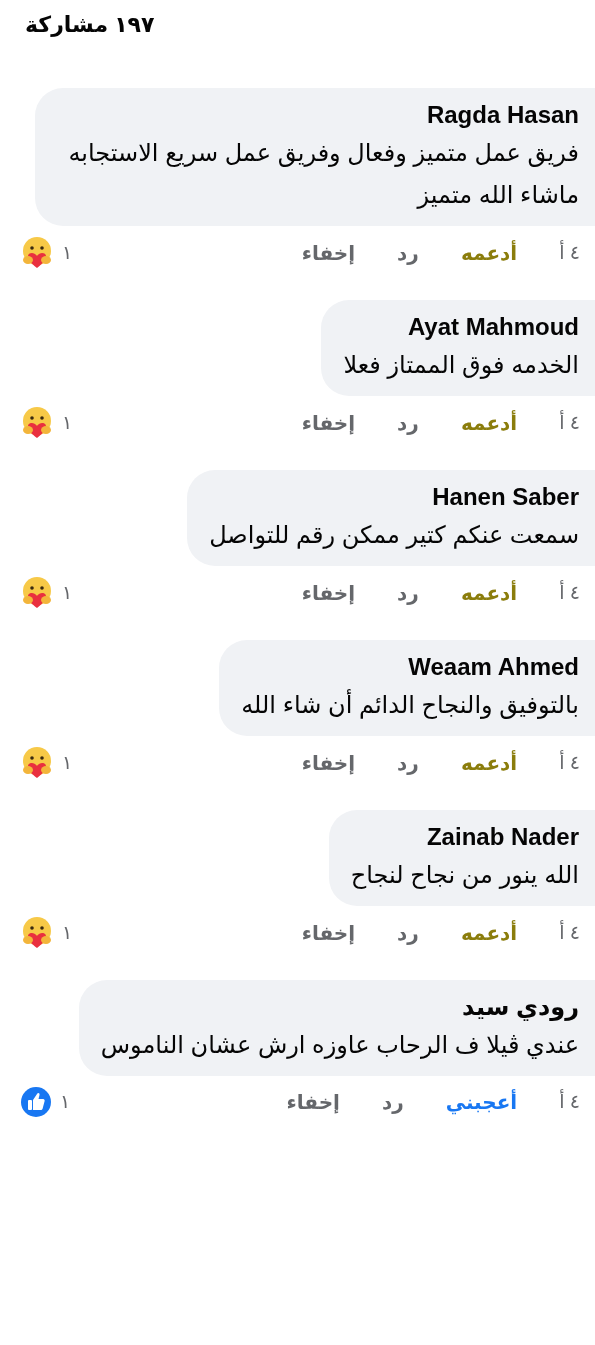 Image resolution: width=595 pixels, height=1345 pixels. I want to click on comment-text: الله ينور من نجاح لنجاح, so click(464, 875).